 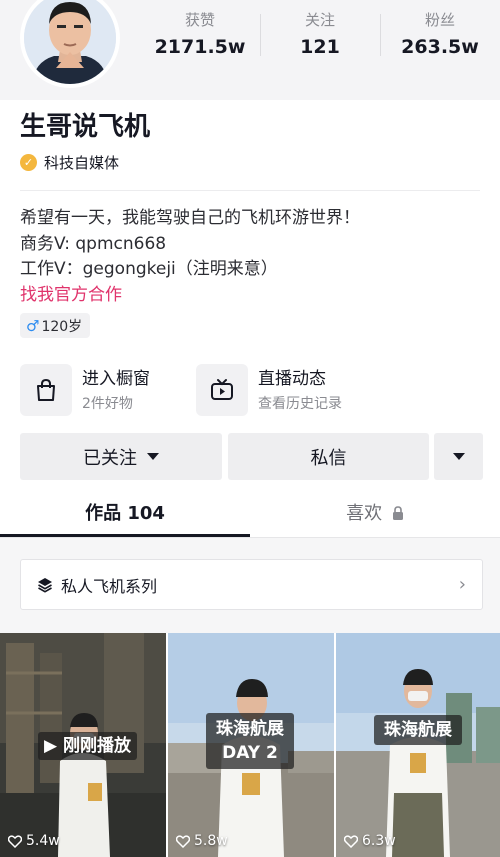 I want to click on badge-line: 珠海航展, so click(x=250, y=729).